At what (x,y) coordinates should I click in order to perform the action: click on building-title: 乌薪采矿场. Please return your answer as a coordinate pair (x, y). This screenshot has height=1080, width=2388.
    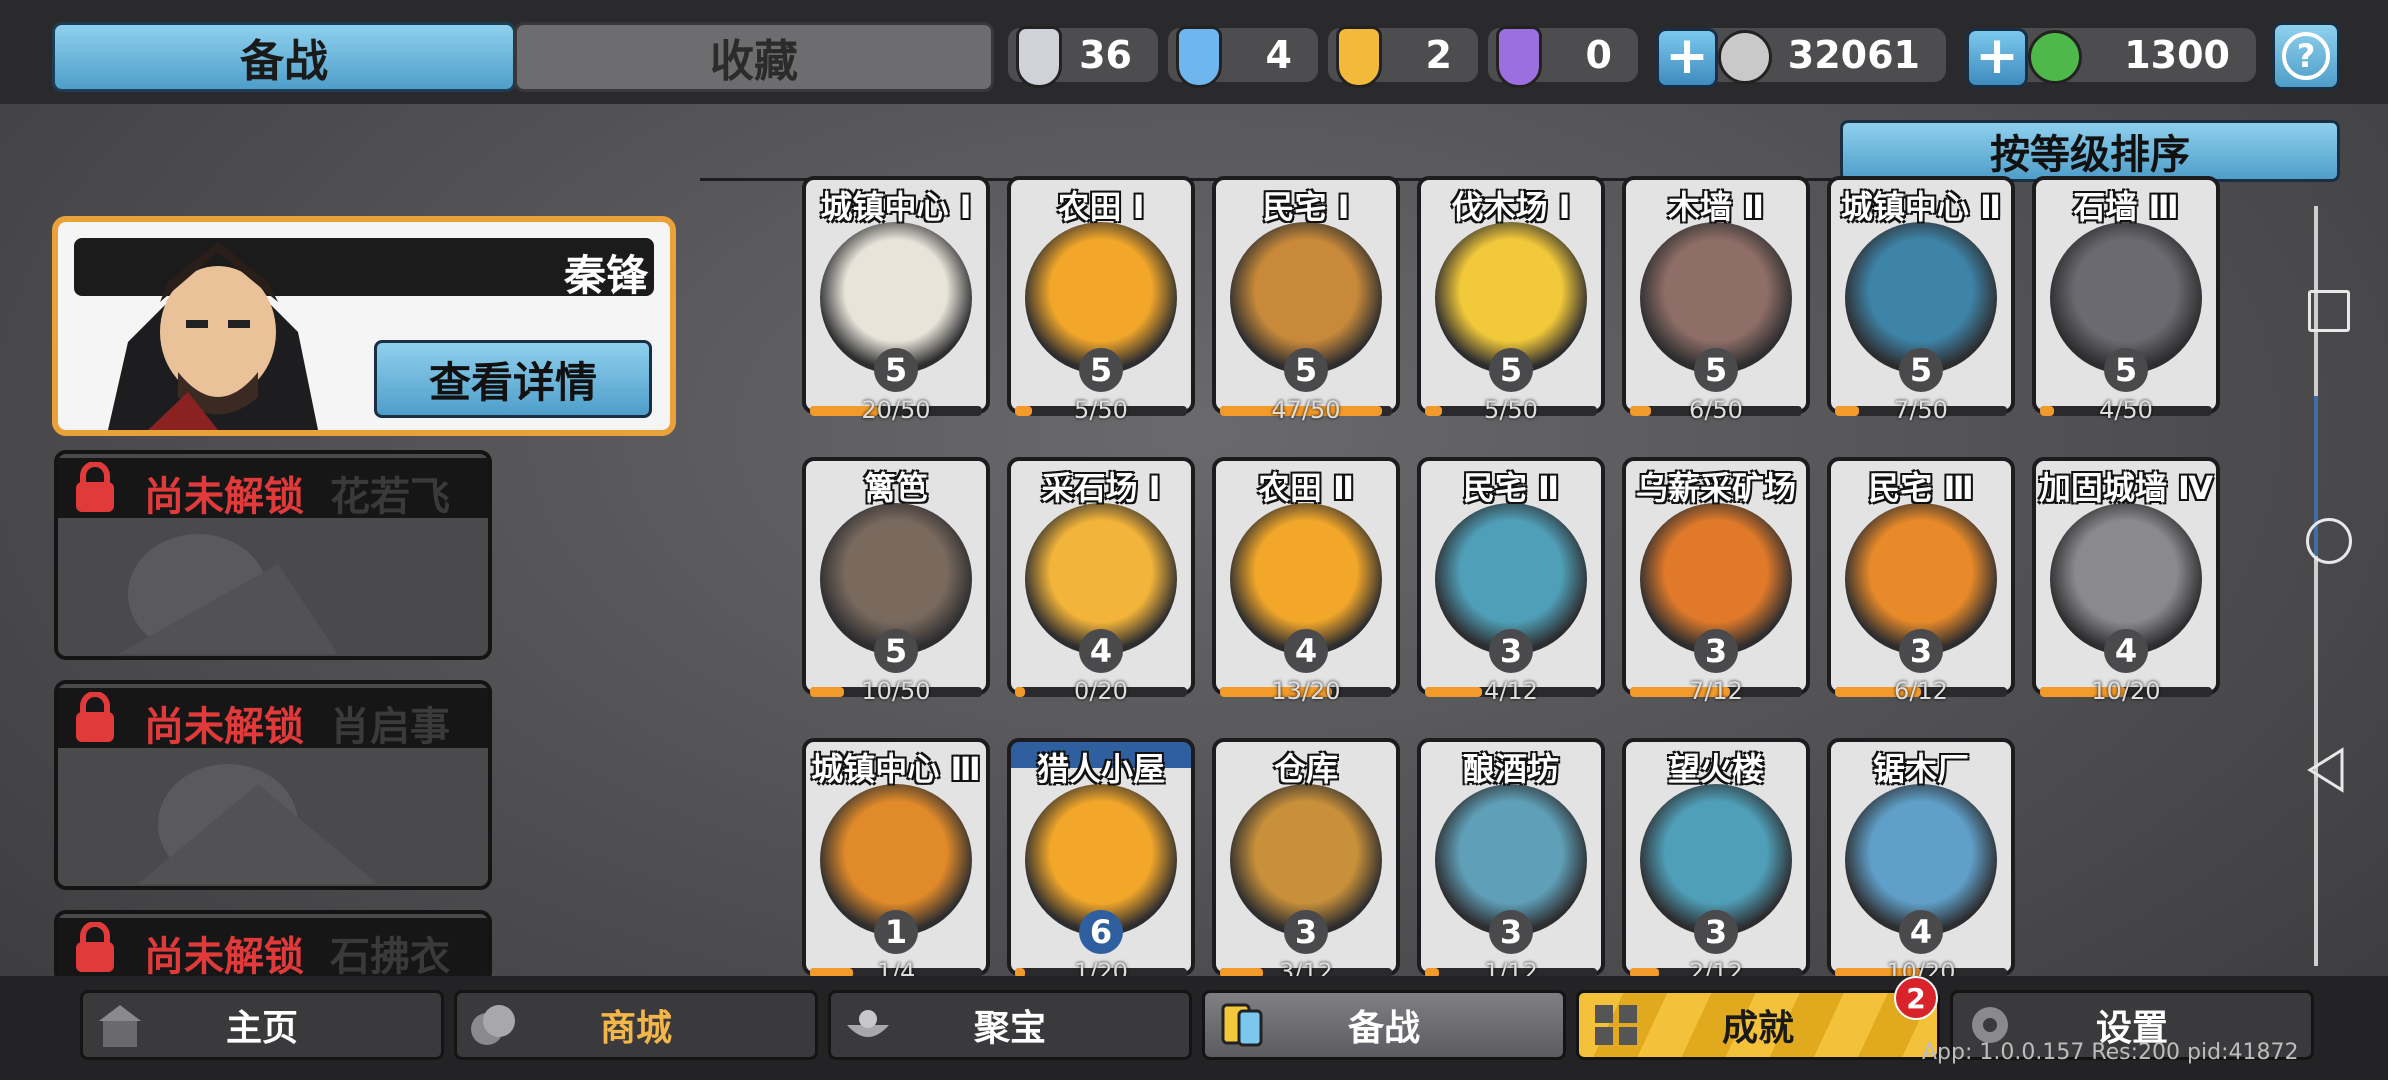
    Looking at the image, I should click on (1715, 488).